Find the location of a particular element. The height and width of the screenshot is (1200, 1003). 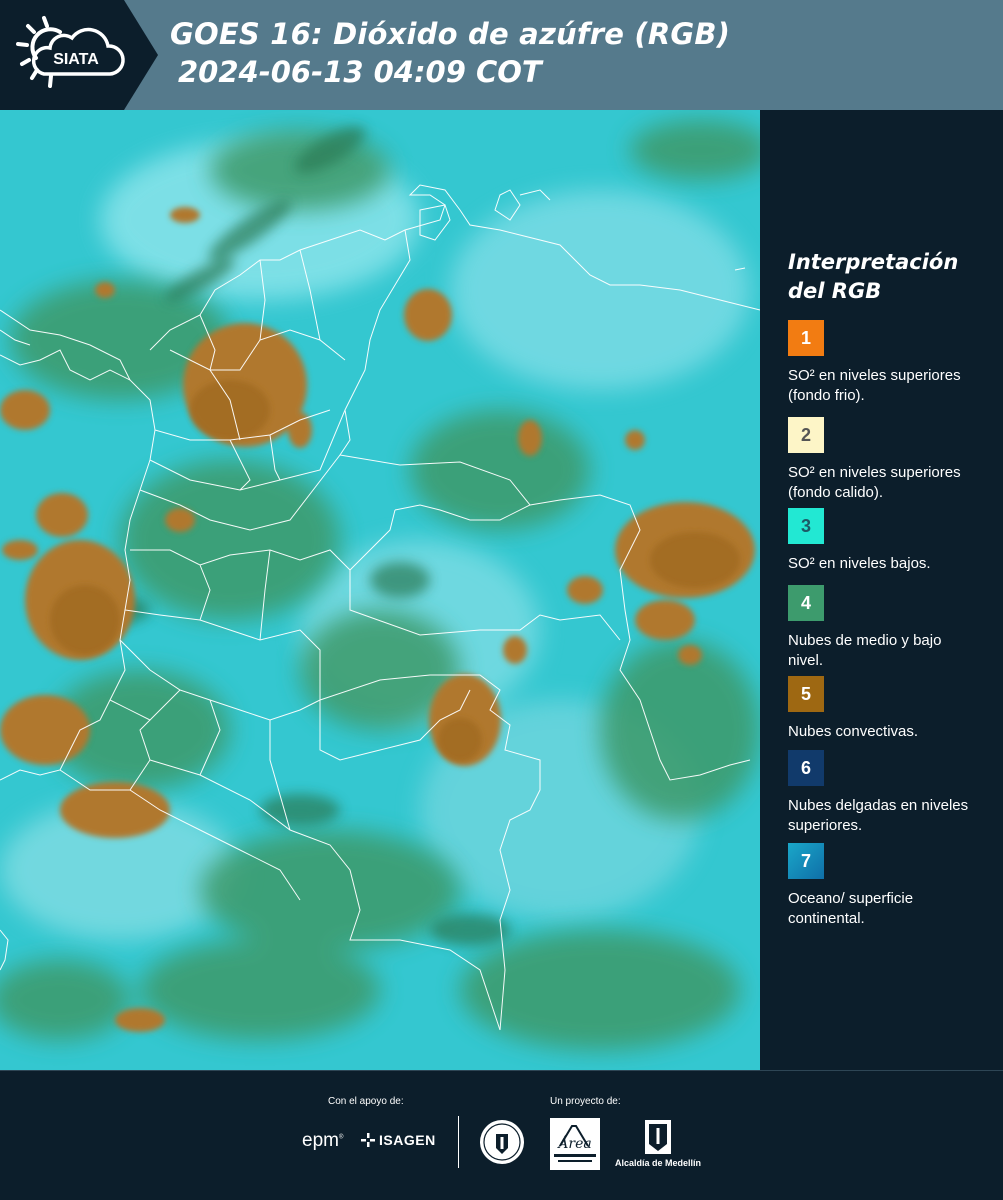

siata-logo: SIATA is located at coordinates (70, 52).